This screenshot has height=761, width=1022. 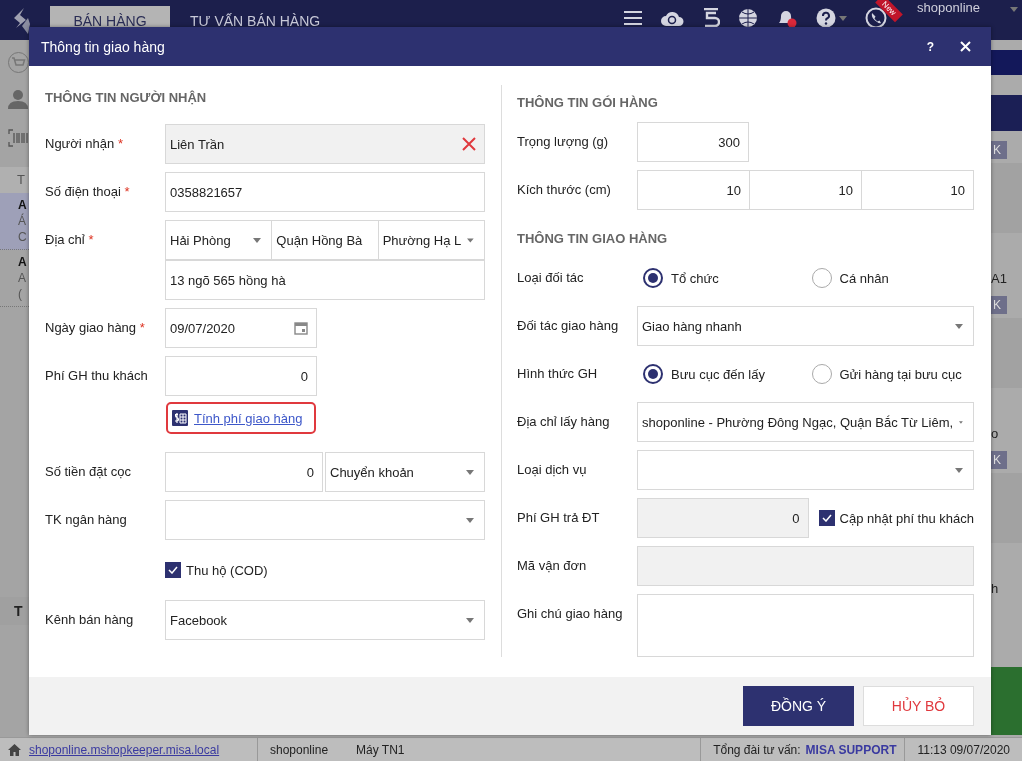 What do you see at coordinates (95, 328) in the screenshot?
I see `field-label: Ngày giao hàng *` at bounding box center [95, 328].